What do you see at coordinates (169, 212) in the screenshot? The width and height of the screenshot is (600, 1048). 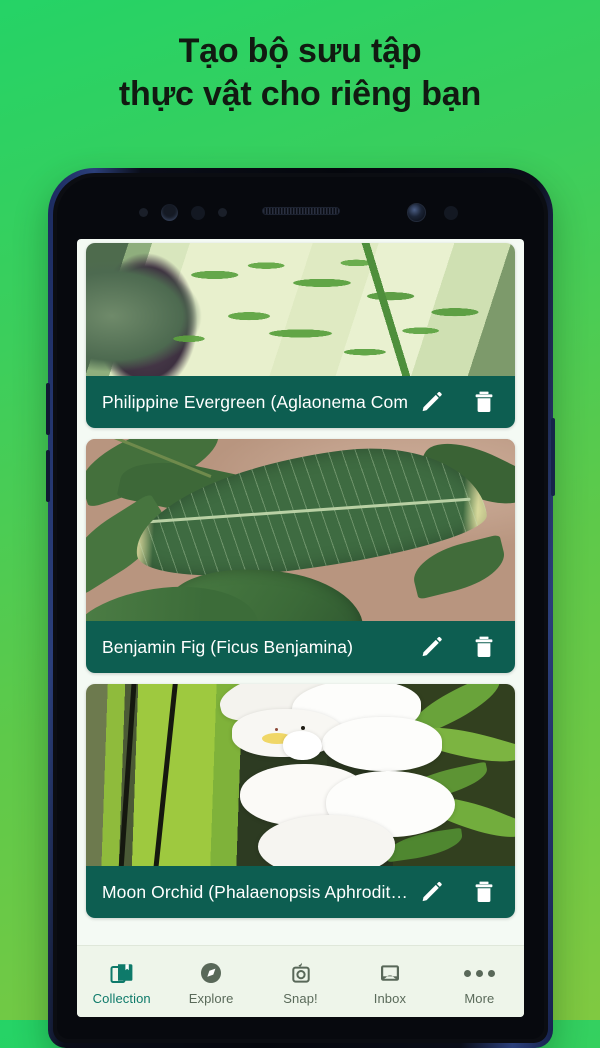 I see `iris-scanner-icon` at bounding box center [169, 212].